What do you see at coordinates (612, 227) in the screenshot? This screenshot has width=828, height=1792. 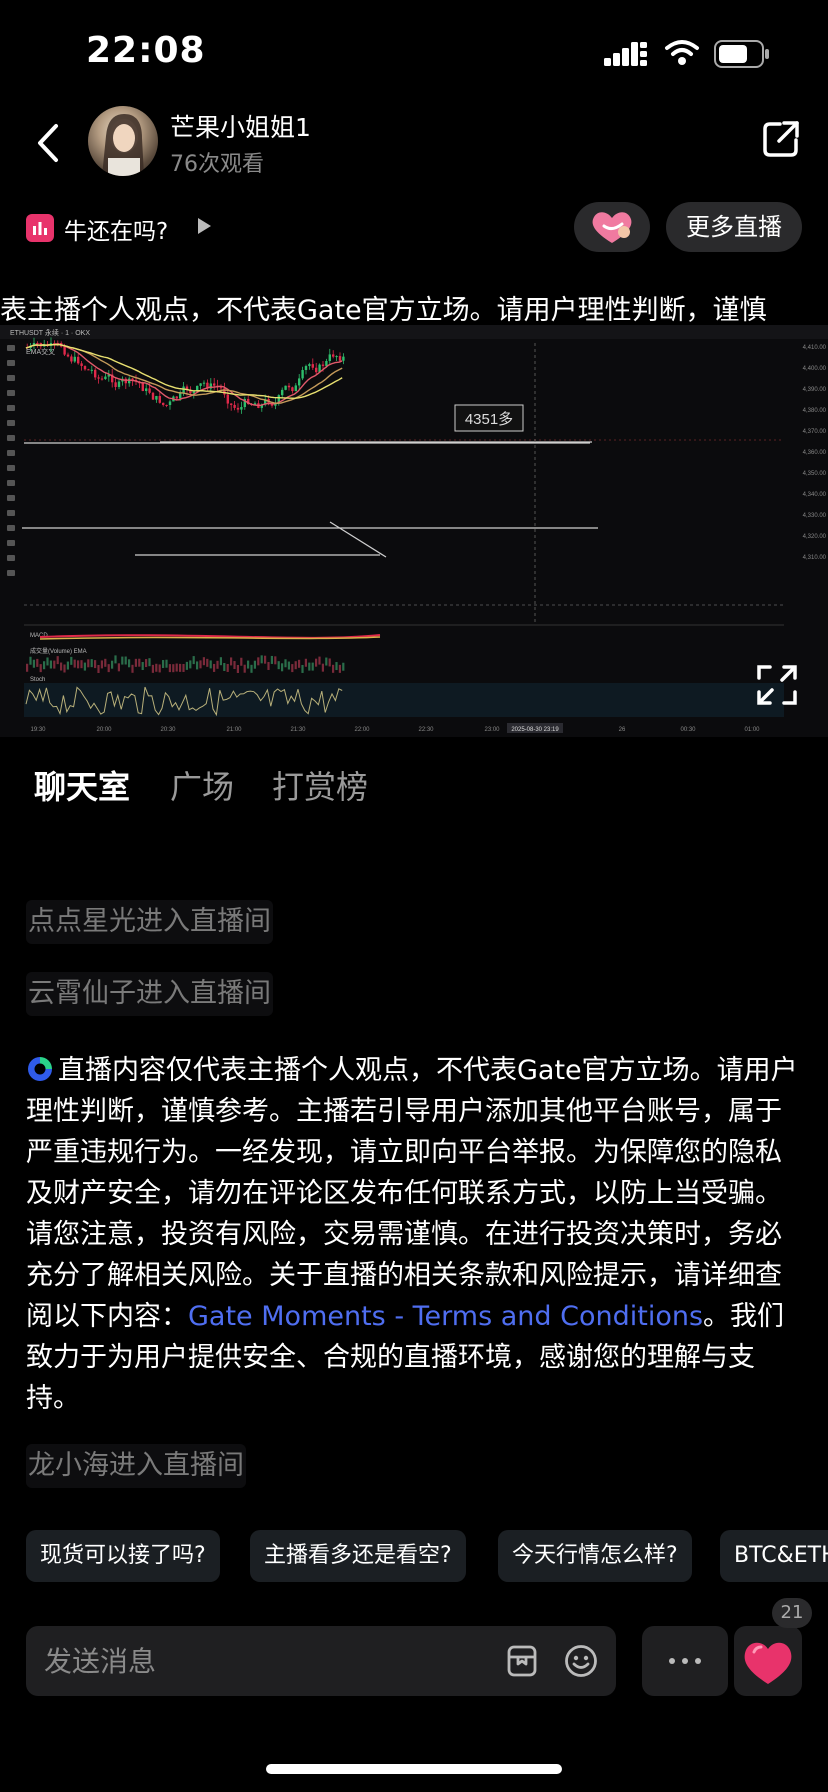 I see `follow-heart-button` at bounding box center [612, 227].